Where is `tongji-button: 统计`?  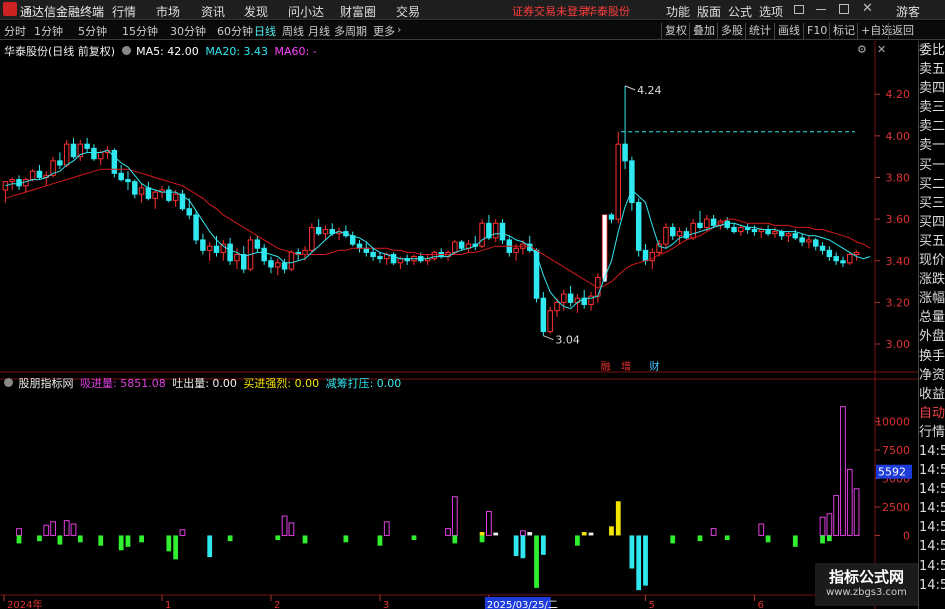 tongji-button: 统计 is located at coordinates (759, 31).